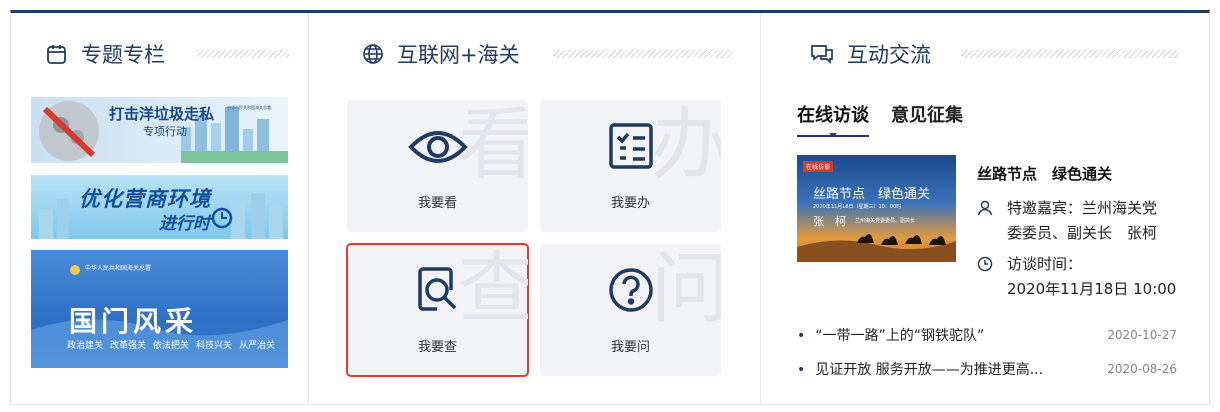 The image size is (1220, 412). What do you see at coordinates (685, 145) in the screenshot?
I see `tile-watermark: 办` at bounding box center [685, 145].